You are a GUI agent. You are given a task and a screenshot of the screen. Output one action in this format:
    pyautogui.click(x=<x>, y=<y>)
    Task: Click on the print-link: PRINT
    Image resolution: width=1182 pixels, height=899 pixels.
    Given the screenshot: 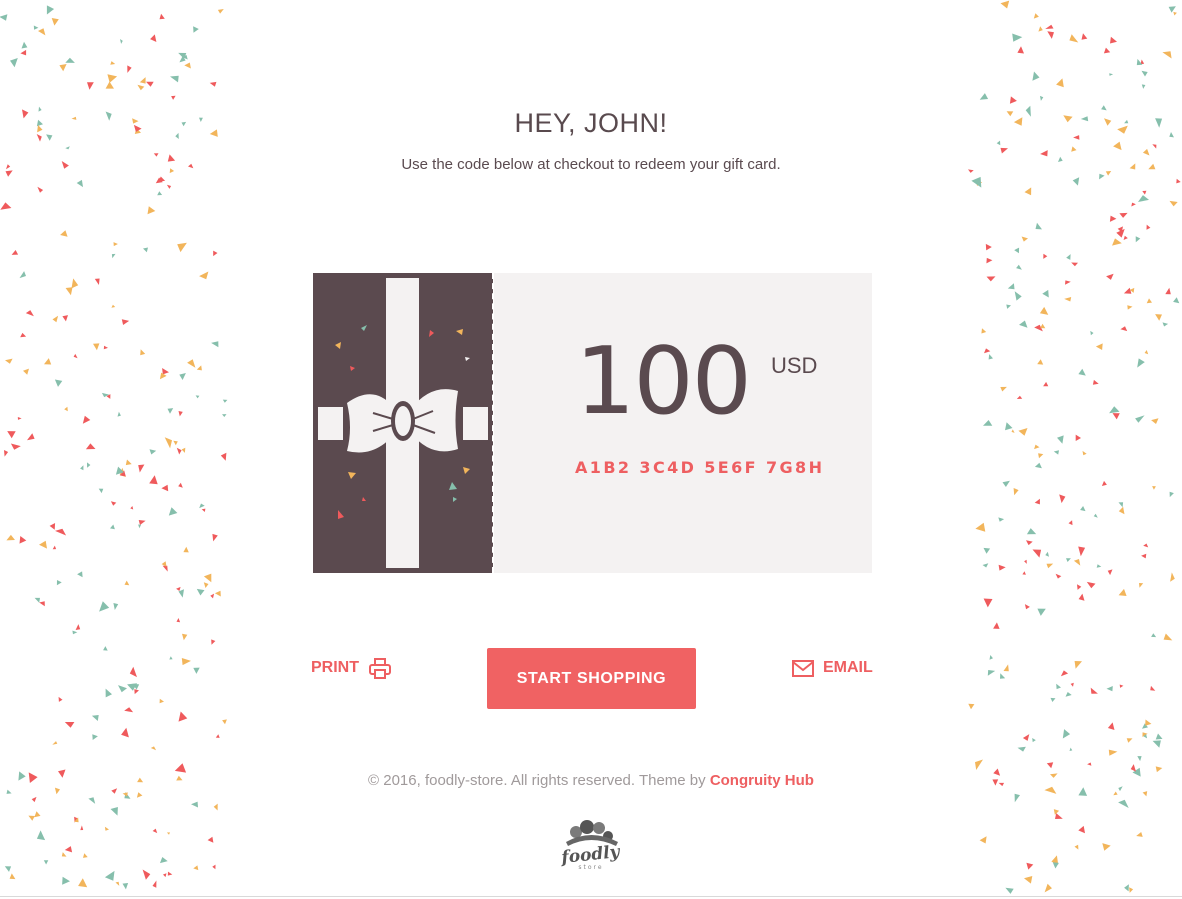 What is the action you would take?
    pyautogui.click(x=351, y=668)
    